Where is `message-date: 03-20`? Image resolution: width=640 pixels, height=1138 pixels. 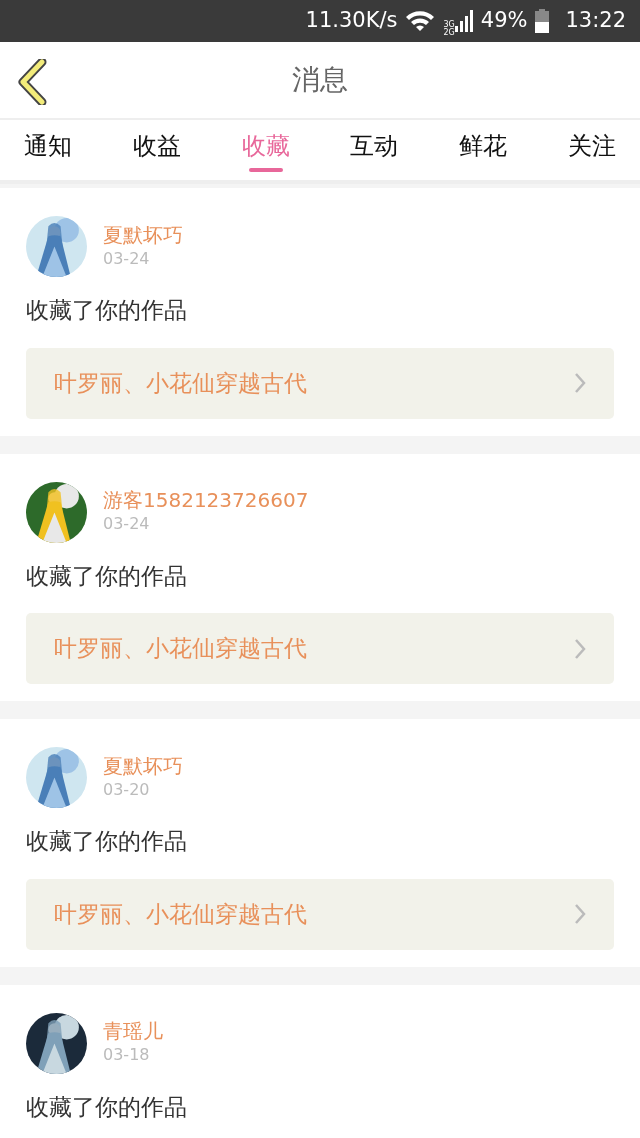
message-date: 03-20 is located at coordinates (127, 789).